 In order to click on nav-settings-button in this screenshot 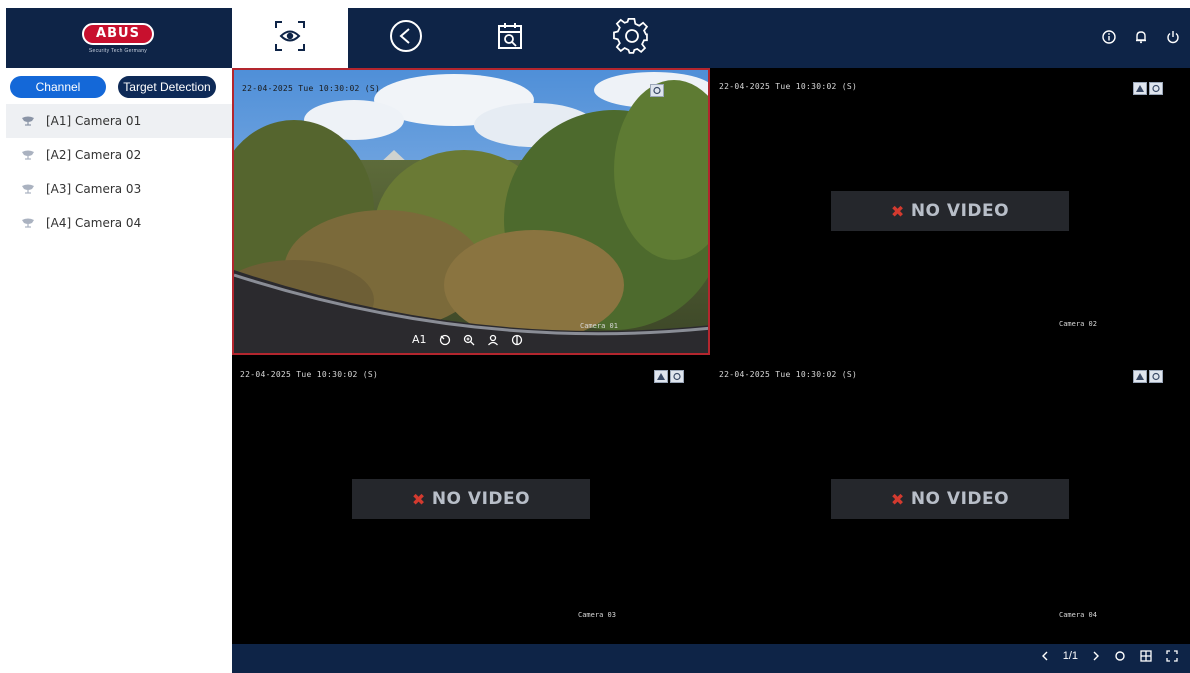, I will do `click(632, 38)`.